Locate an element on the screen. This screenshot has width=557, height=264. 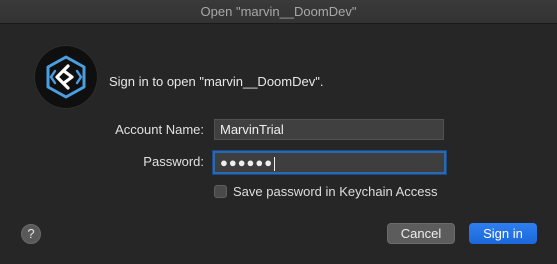
cancel-button: Cancel is located at coordinates (421, 233).